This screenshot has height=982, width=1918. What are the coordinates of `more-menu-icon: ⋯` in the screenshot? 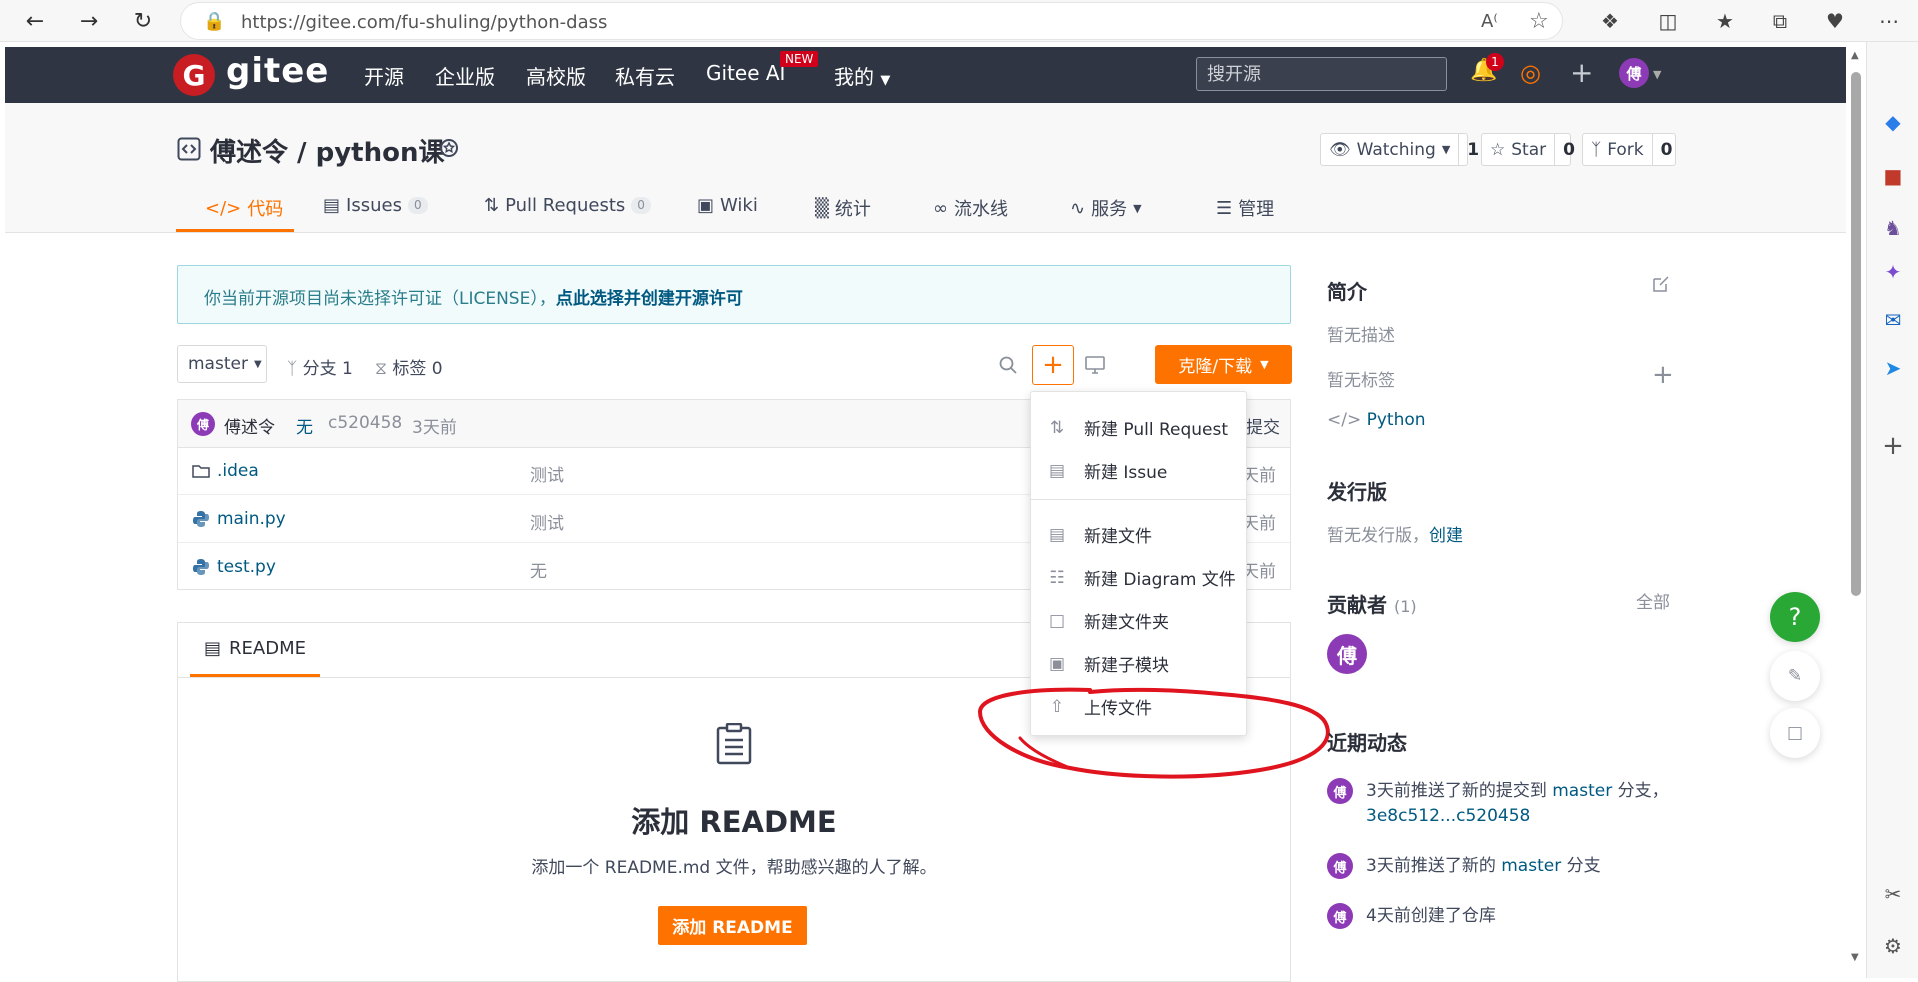 It's located at (1889, 21).